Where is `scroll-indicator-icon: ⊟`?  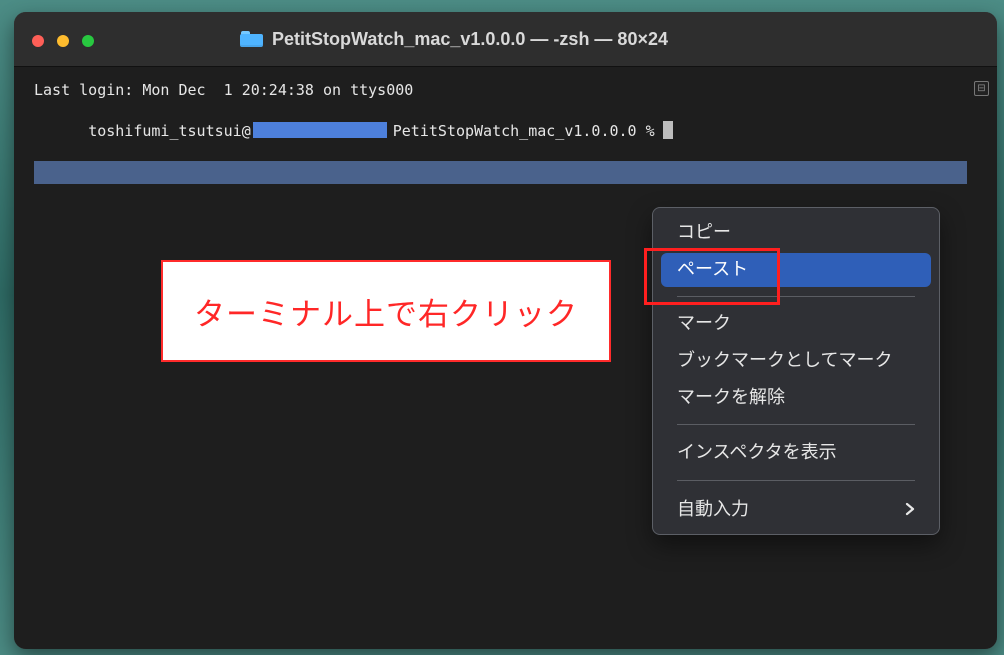
scroll-indicator-icon: ⊟ is located at coordinates (981, 88).